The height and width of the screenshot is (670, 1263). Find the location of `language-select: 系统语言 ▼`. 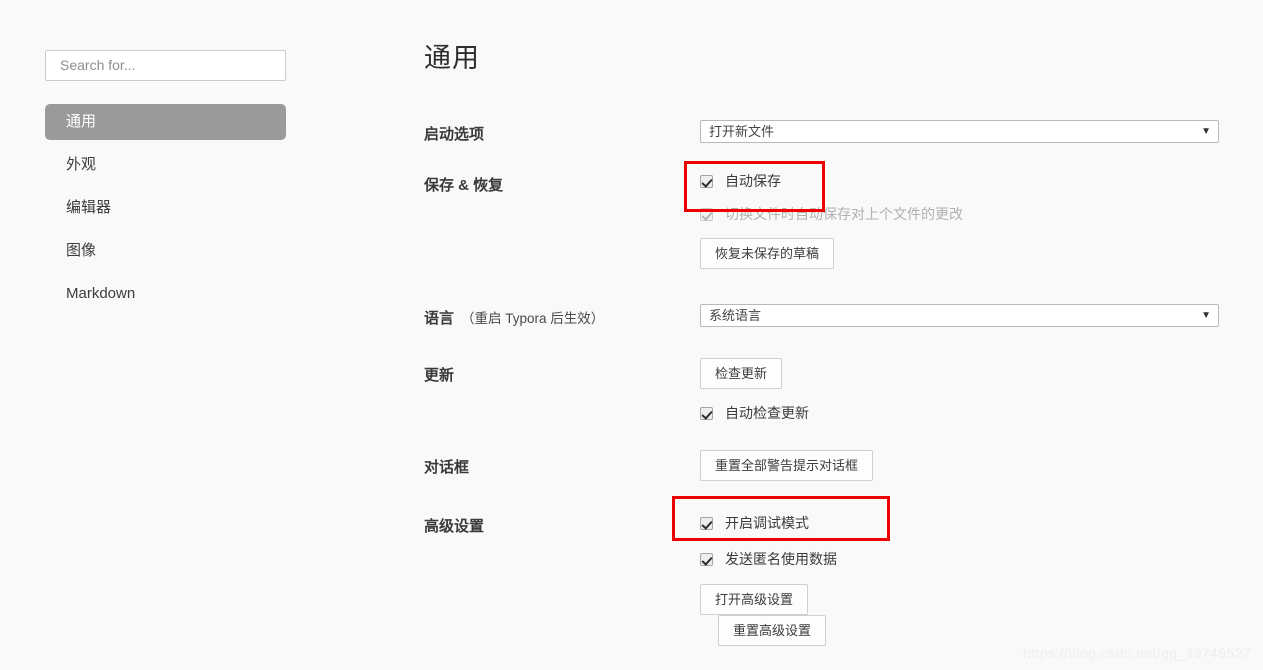

language-select: 系统语言 ▼ is located at coordinates (959, 315).